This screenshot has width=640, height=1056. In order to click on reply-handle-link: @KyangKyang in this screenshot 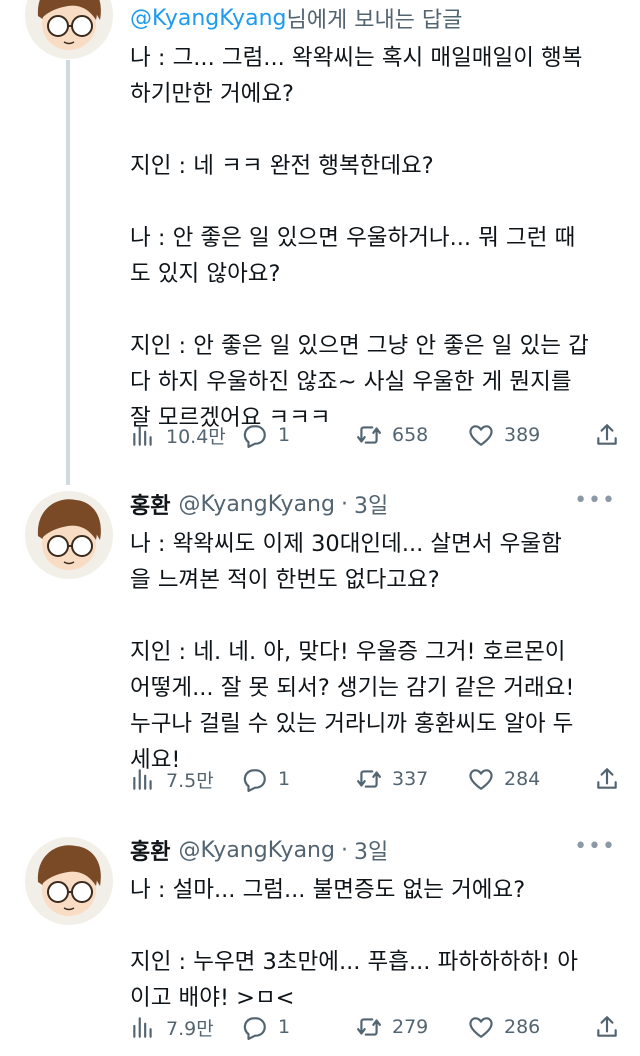, I will do `click(208, 18)`.